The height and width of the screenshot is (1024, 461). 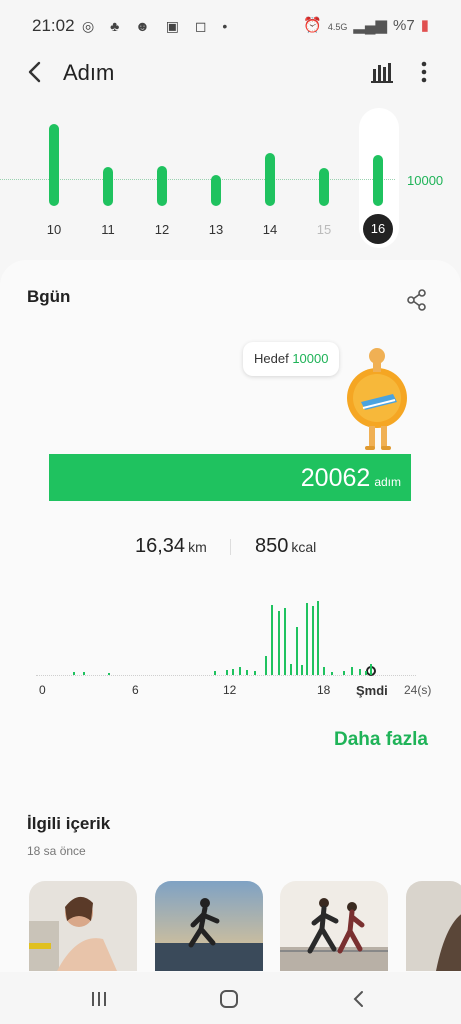 I want to click on related-time: 18 sa önce, so click(x=56, y=851).